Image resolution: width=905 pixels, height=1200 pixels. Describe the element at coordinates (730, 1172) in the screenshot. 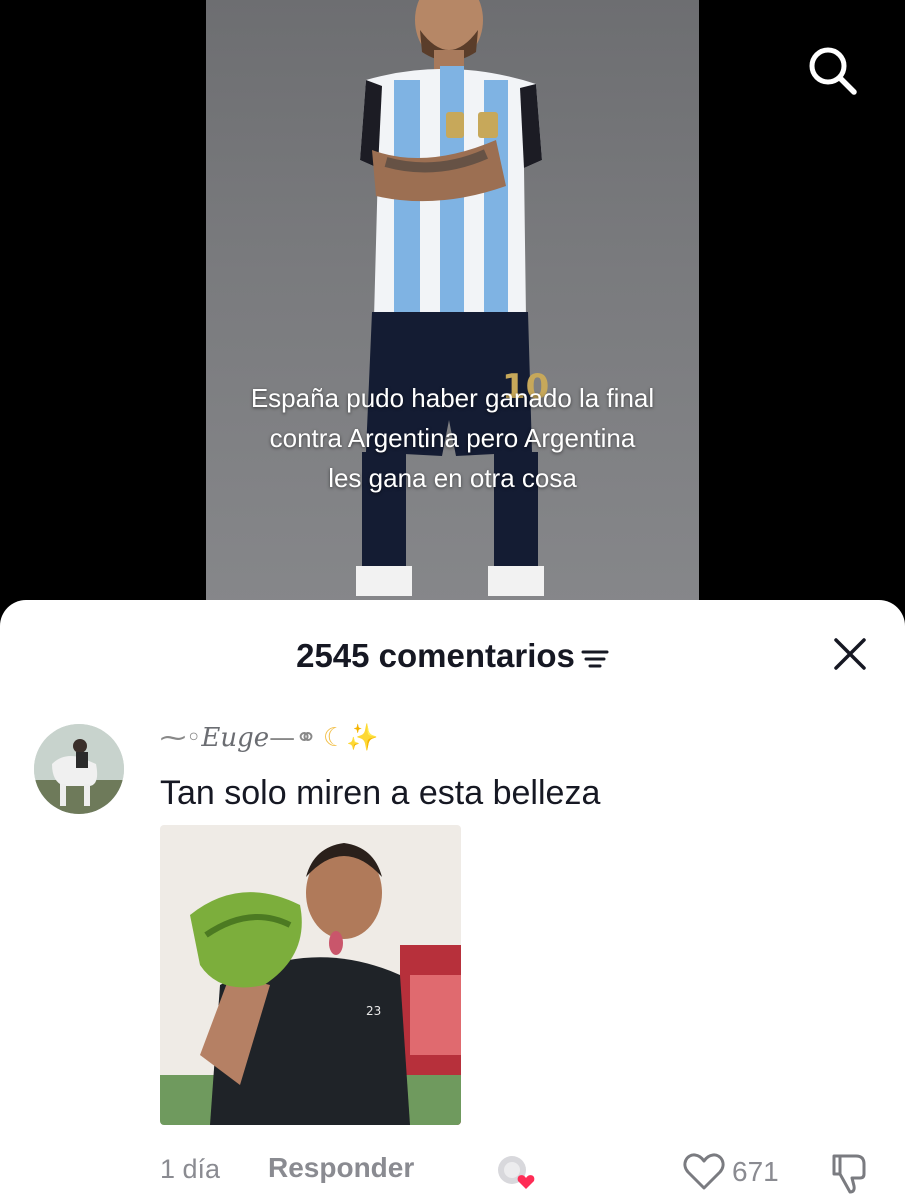

I see `like-button: 671` at that location.